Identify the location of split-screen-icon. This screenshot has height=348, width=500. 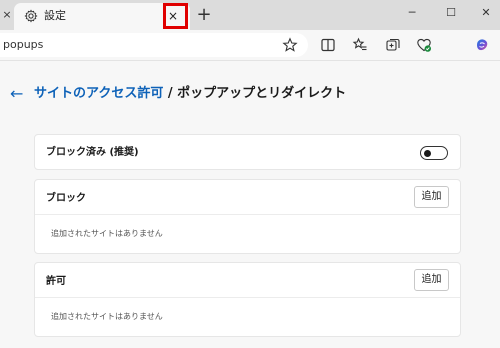
(328, 45).